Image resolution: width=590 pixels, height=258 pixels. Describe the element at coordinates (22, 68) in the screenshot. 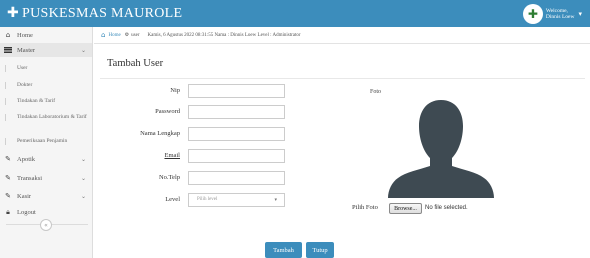

I see `sidebar-subitem-label: User` at that location.